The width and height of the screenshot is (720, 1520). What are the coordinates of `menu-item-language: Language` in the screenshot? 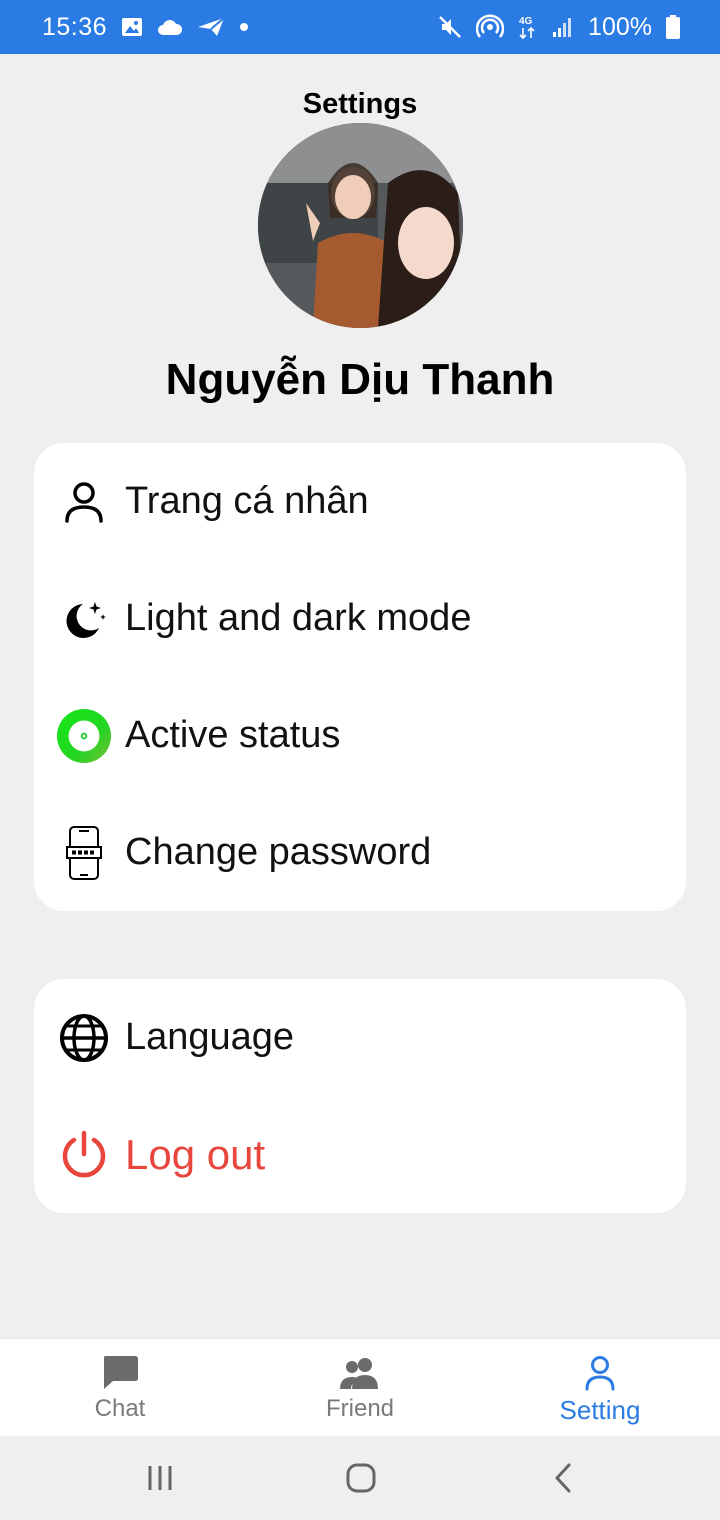 It's located at (360, 1037).